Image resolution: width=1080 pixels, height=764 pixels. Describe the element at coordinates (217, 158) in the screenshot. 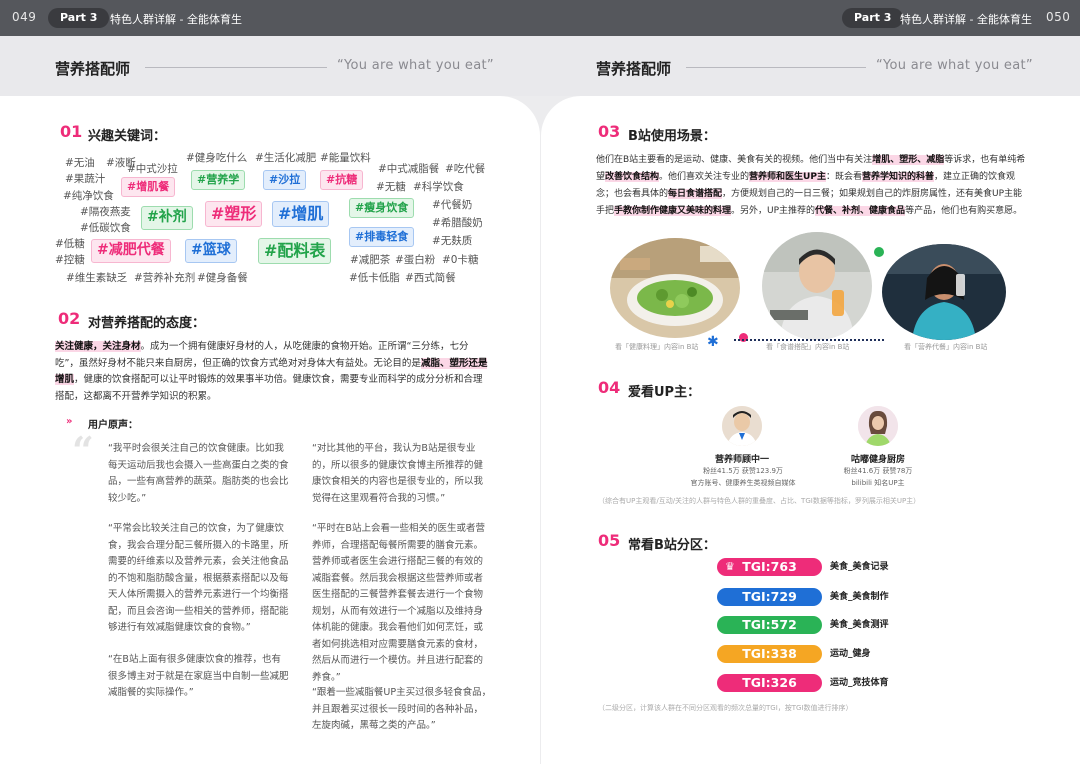

I see `keyword-tag: #健身吃什么` at that location.